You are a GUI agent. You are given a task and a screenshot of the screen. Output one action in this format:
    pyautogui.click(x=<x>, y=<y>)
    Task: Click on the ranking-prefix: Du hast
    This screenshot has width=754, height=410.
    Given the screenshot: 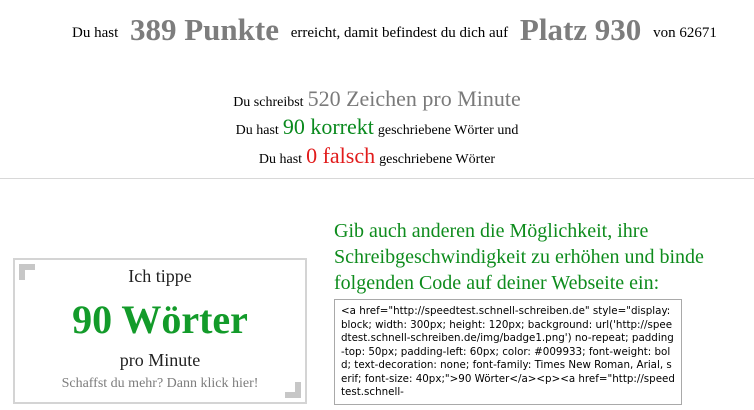 What is the action you would take?
    pyautogui.click(x=95, y=33)
    